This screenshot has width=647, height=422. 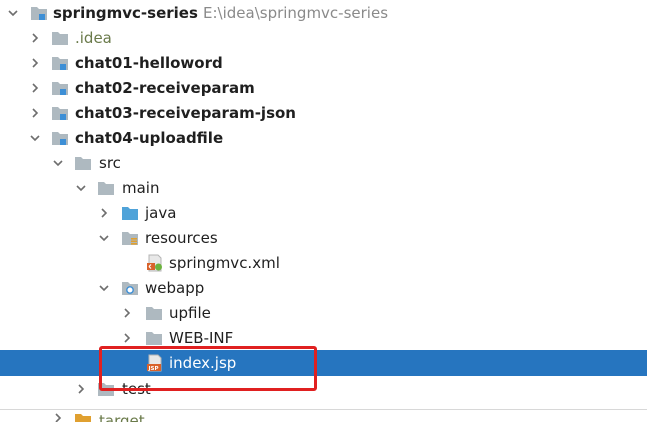 What do you see at coordinates (323, 409) in the screenshot?
I see `divider` at bounding box center [323, 409].